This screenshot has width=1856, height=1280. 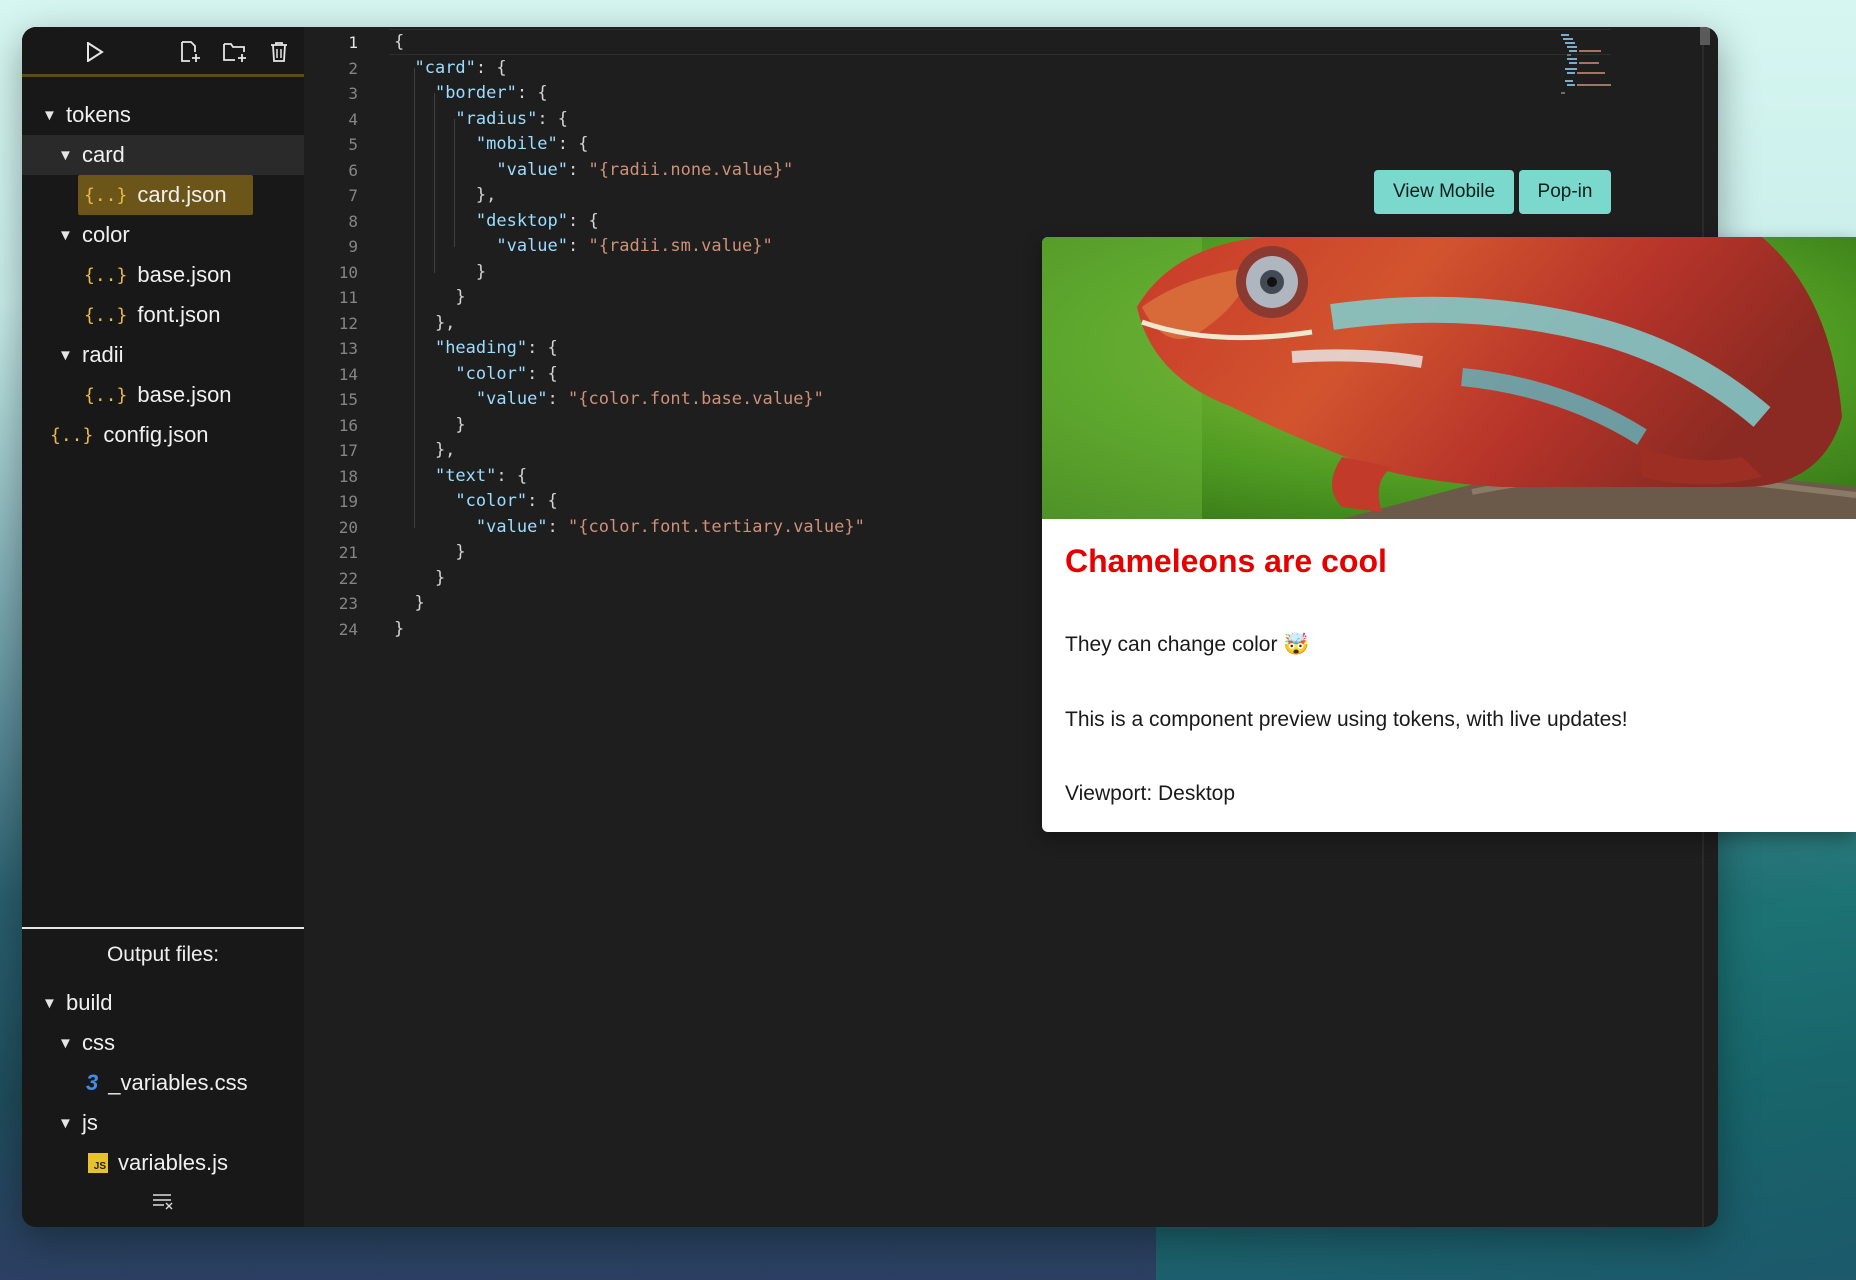 What do you see at coordinates (649, 399) in the screenshot?
I see `code-line: "value": "{color.font.base.value}"` at bounding box center [649, 399].